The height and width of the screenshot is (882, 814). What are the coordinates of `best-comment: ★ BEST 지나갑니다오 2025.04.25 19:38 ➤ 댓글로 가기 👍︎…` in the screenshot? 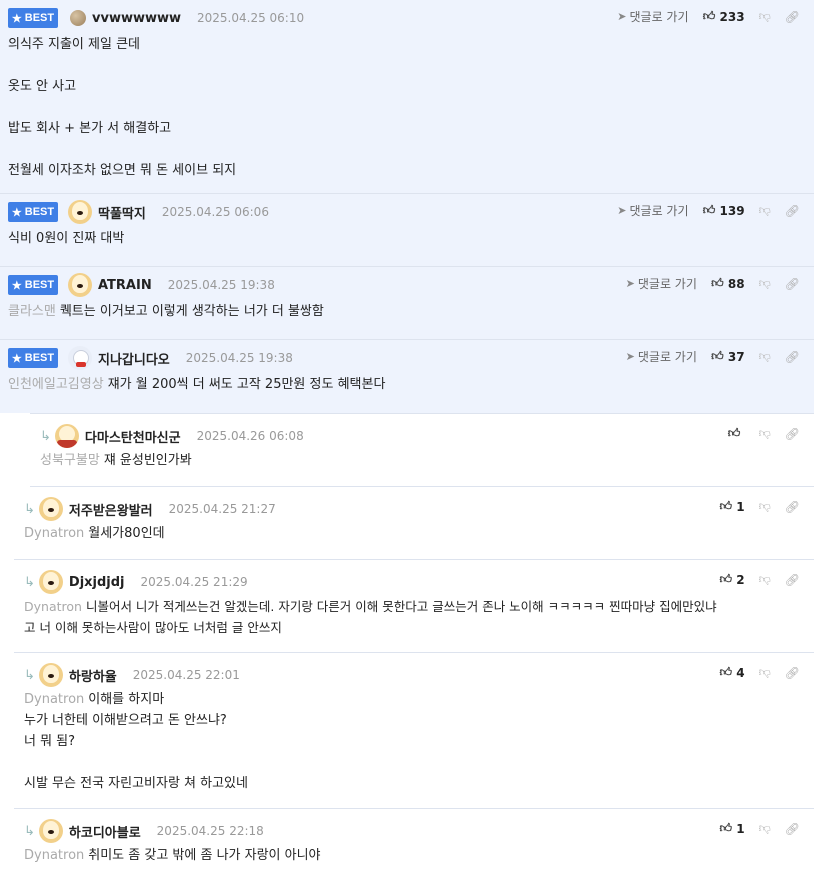 It's located at (407, 376).